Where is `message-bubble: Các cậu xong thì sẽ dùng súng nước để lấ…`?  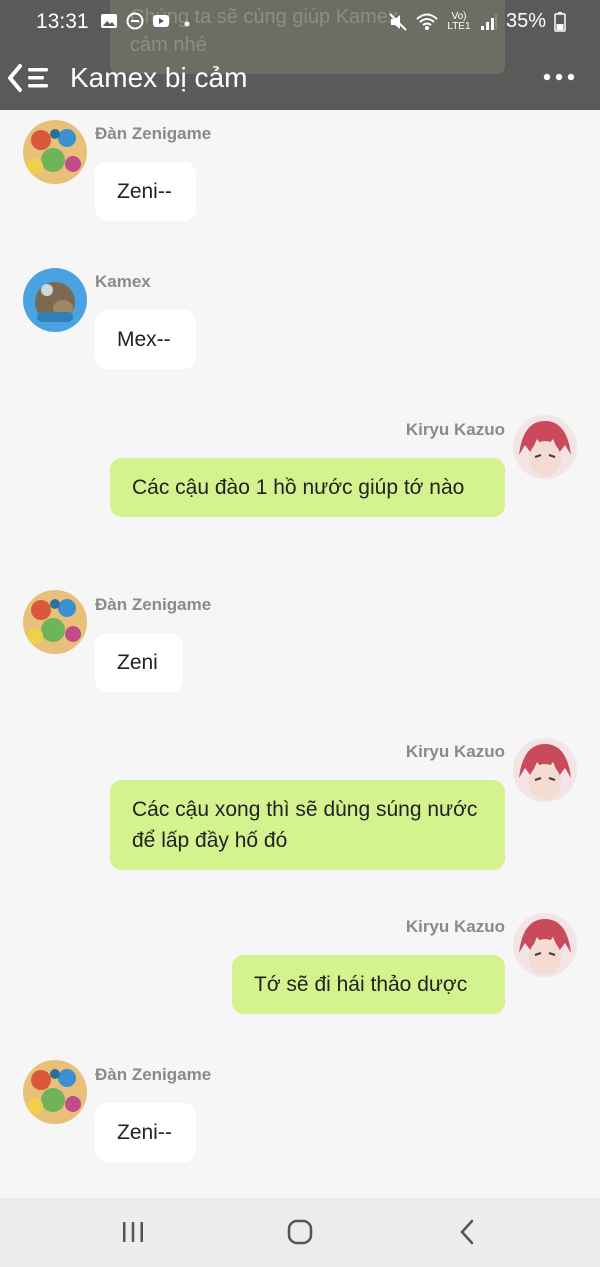
message-bubble: Các cậu xong thì sẽ dùng súng nước để lấ… is located at coordinates (307, 825).